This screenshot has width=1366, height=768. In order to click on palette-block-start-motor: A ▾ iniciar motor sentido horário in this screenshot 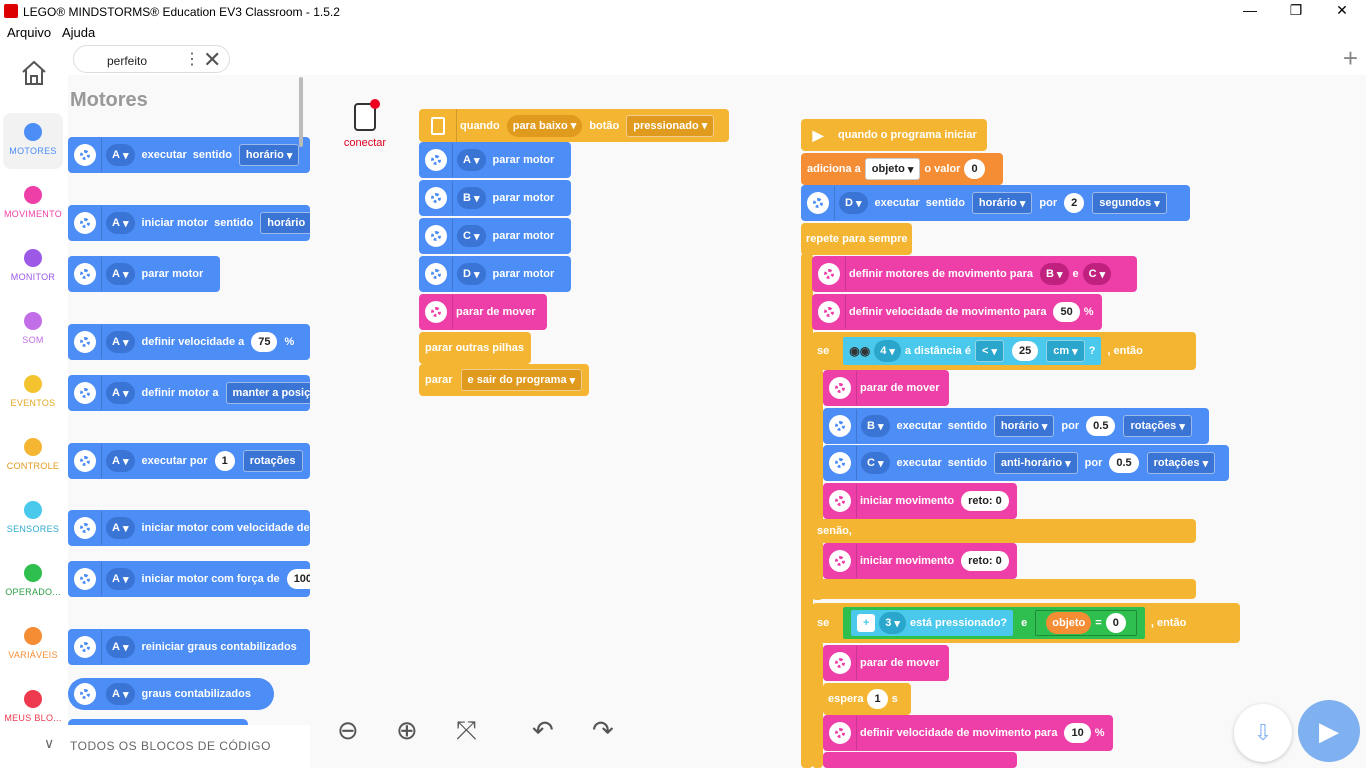, I will do `click(189, 223)`.